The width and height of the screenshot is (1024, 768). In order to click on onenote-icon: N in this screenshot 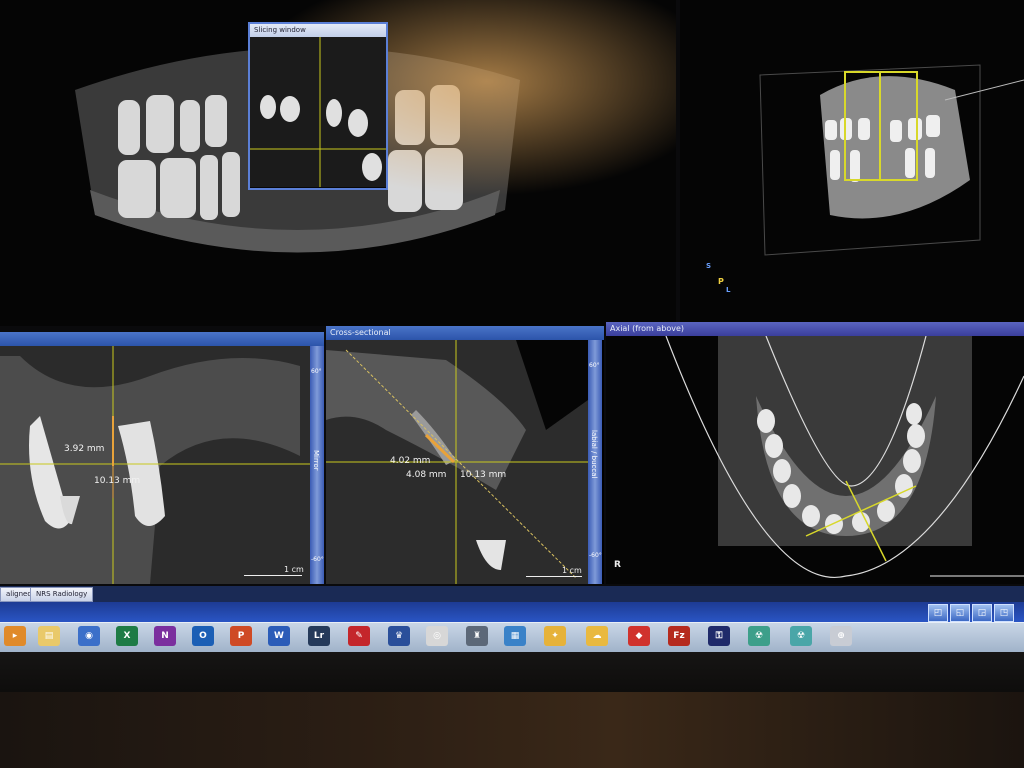, I will do `click(165, 636)`.